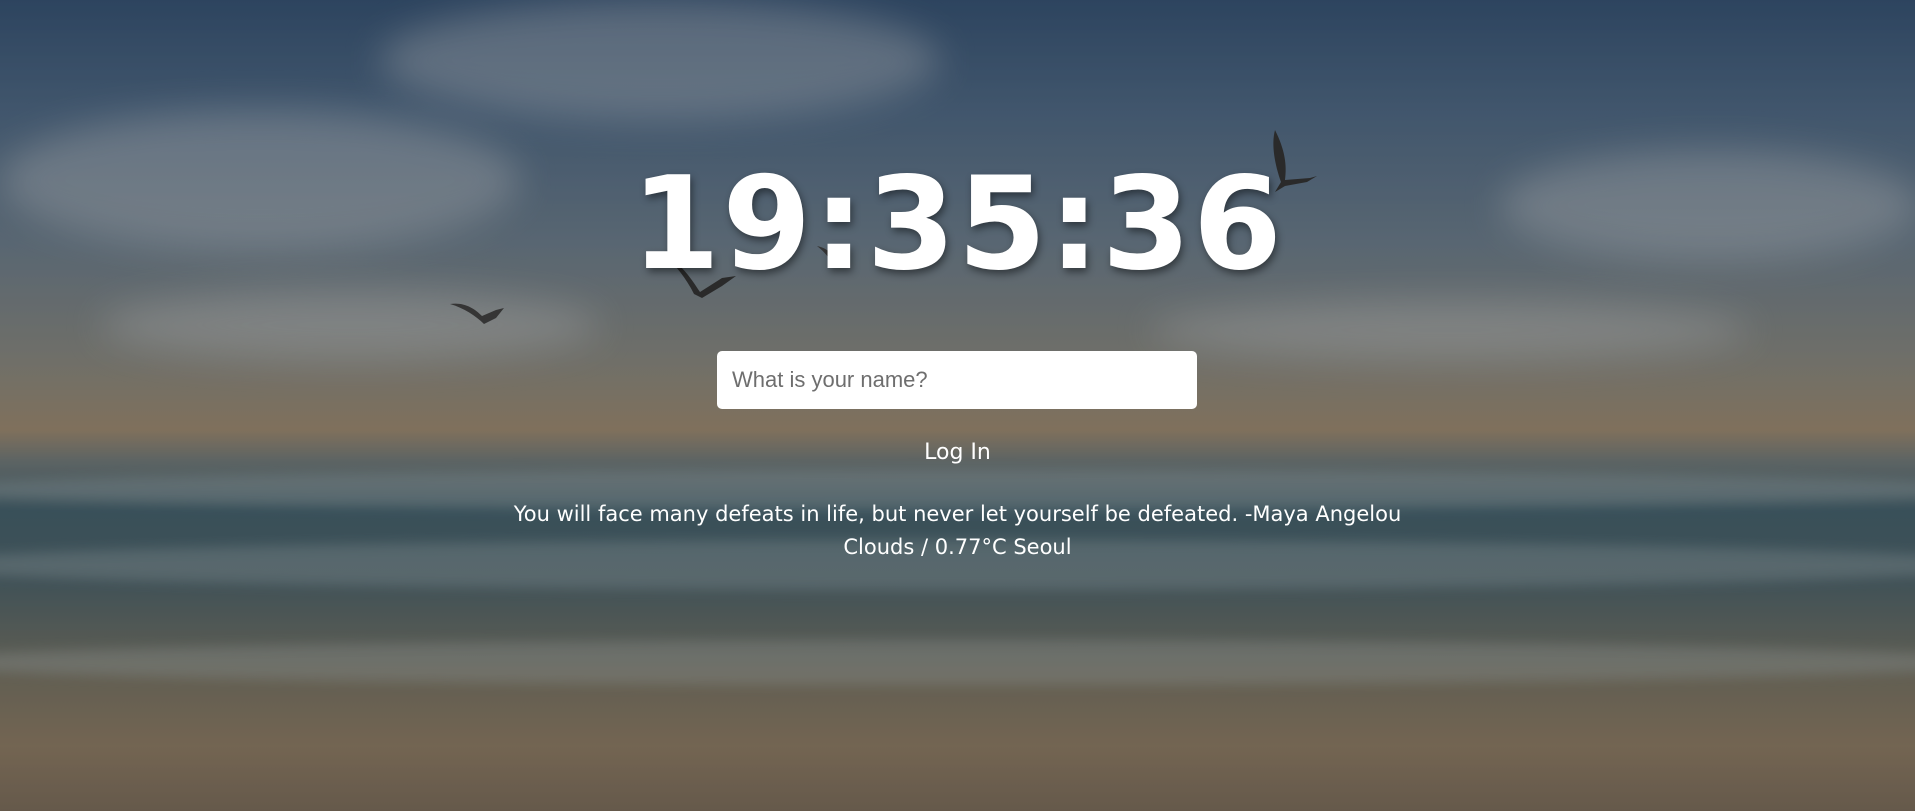  I want to click on name-input, so click(957, 380).